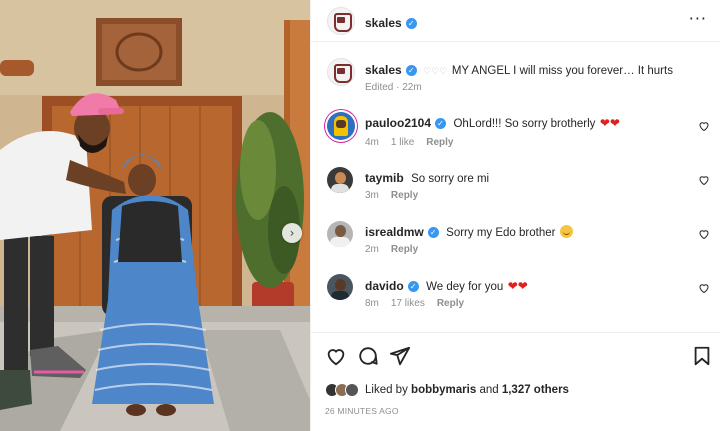  Describe the element at coordinates (372, 142) in the screenshot. I see `comment-time: 4m` at that location.